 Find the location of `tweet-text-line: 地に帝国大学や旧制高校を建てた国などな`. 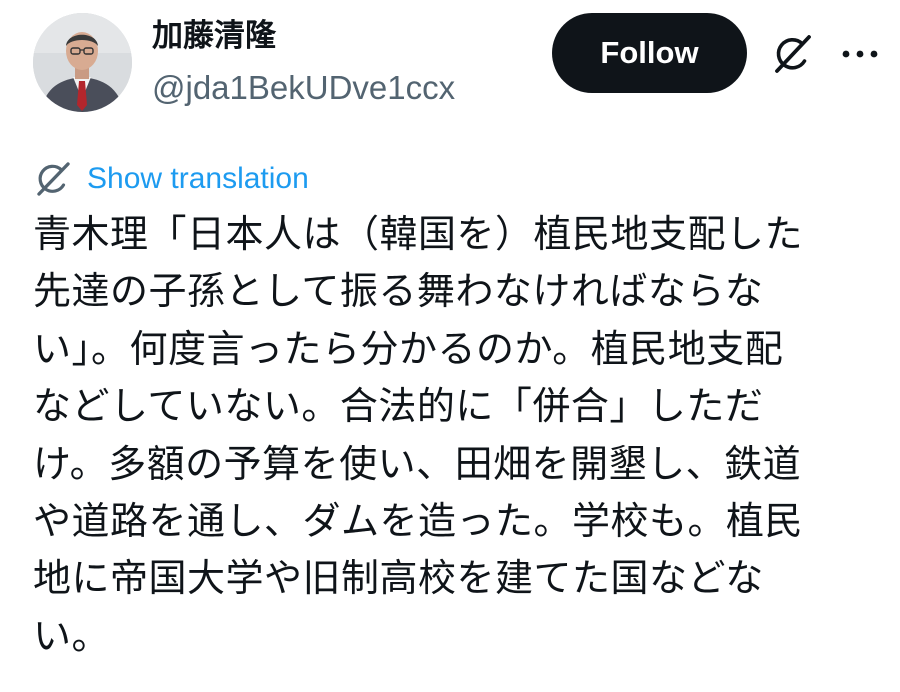

tweet-text-line: 地に帝国大学や旧制高校を建てた国などな is located at coordinates (398, 578).